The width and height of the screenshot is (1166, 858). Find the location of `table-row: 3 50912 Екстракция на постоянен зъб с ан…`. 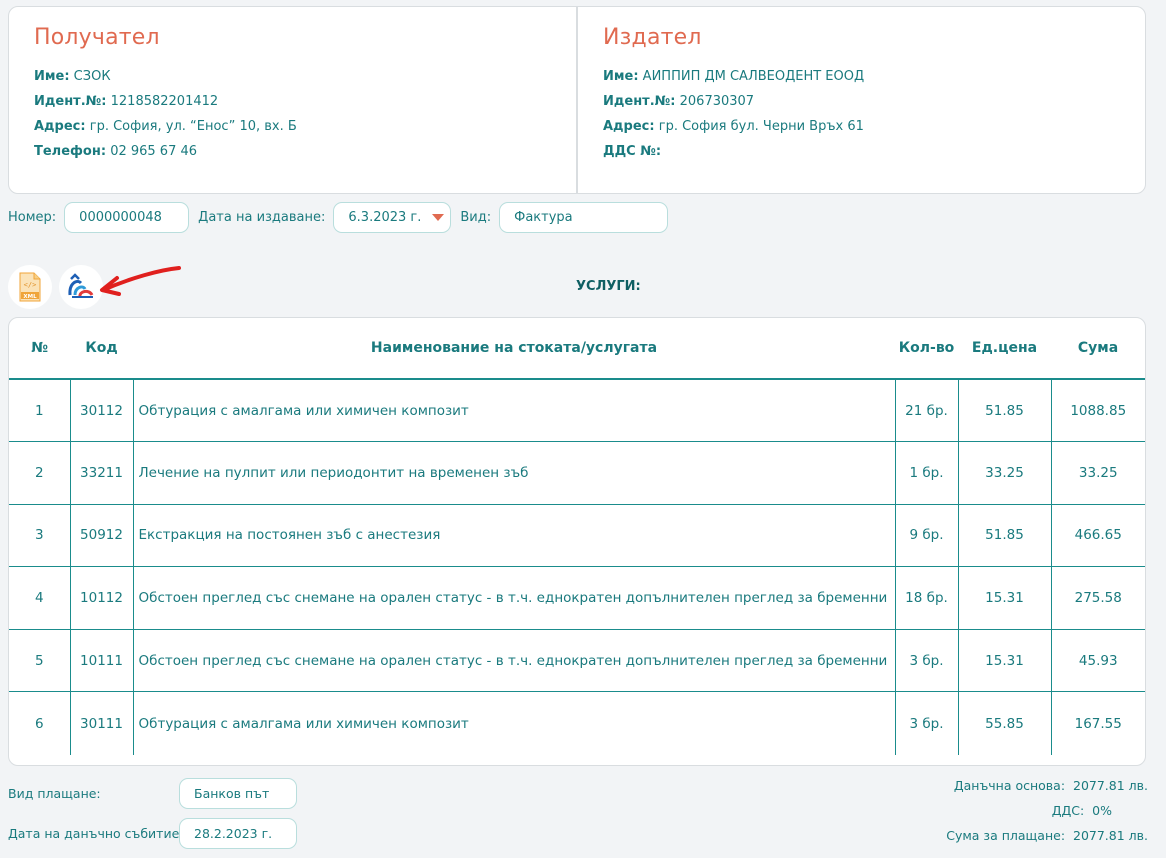

table-row: 3 50912 Екстракция на постоянен зъб с ан… is located at coordinates (577, 536).